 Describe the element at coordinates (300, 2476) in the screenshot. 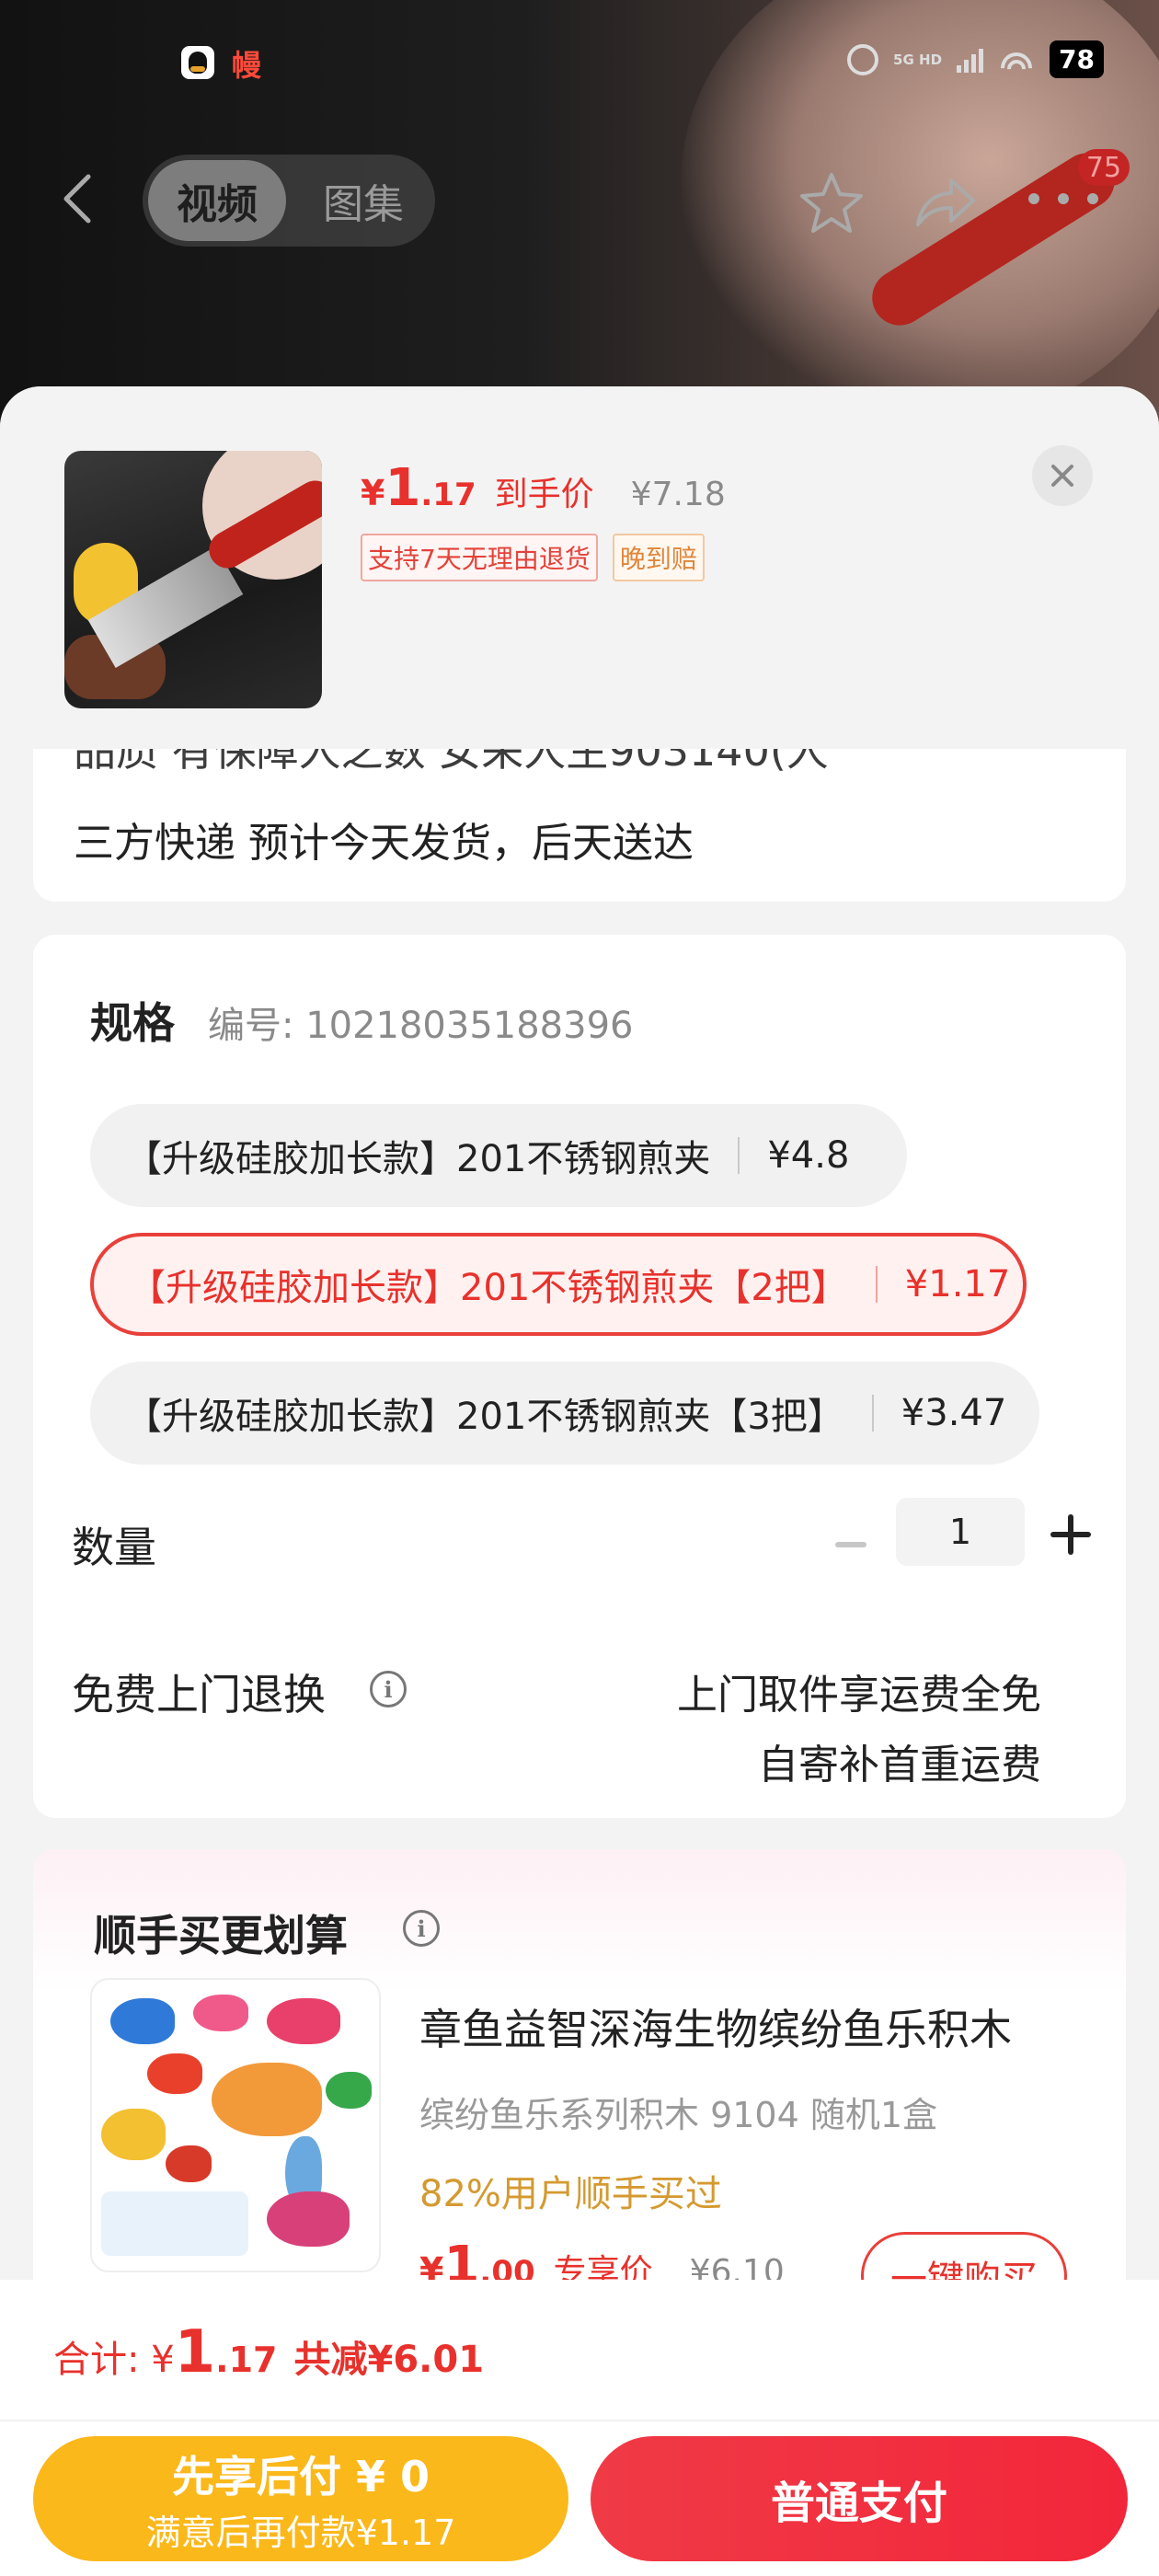

I see `pay-later-title: 先享后付 ¥ 0` at that location.